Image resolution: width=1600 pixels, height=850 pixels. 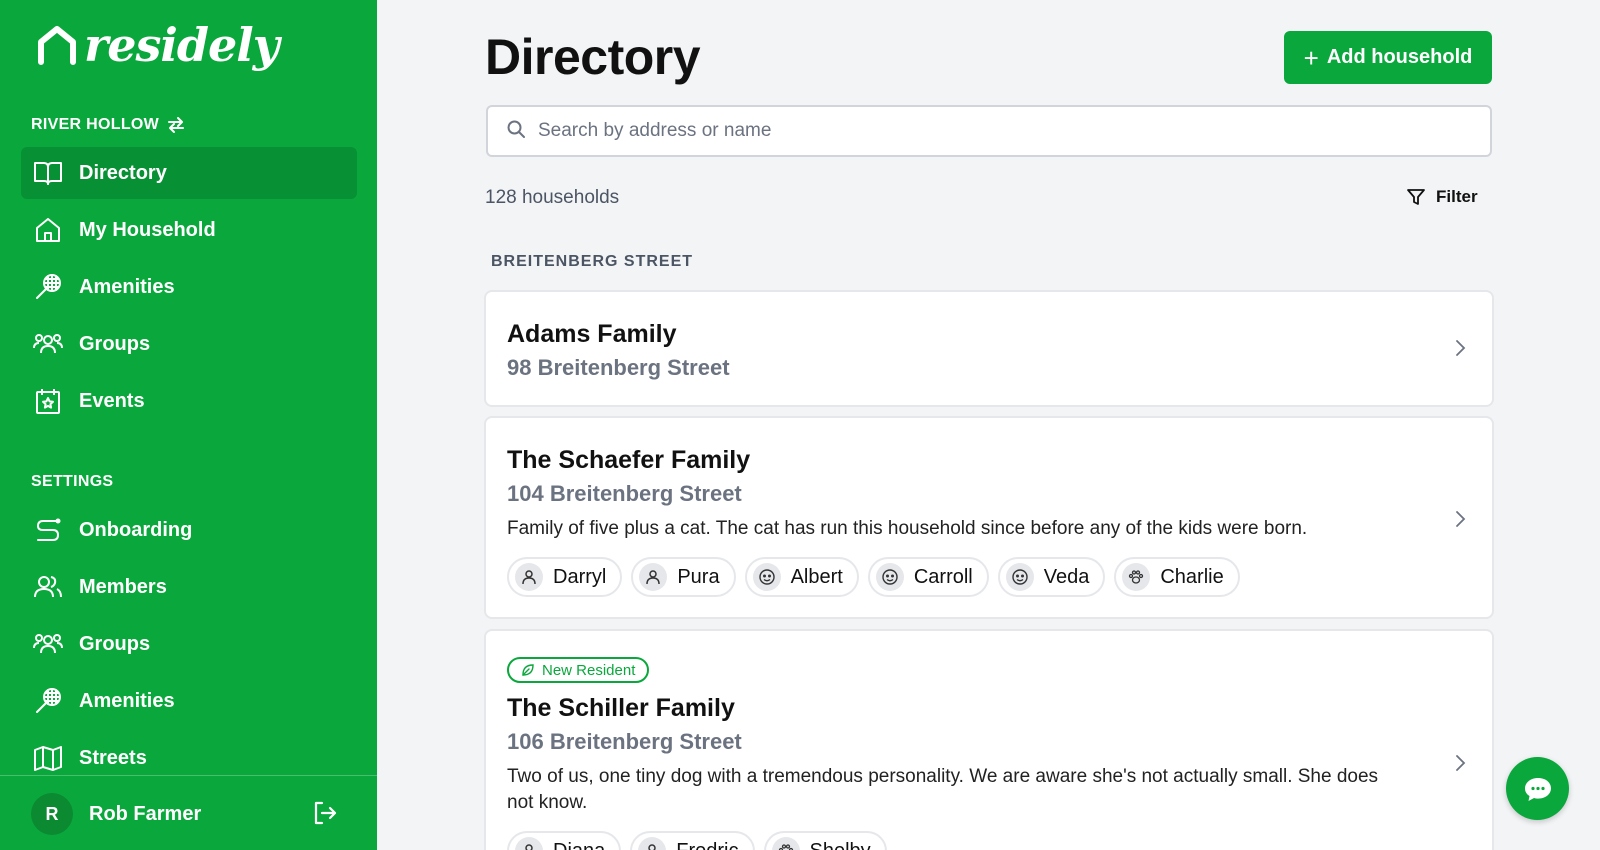 I want to click on member-name: Darryl, so click(x=580, y=576).